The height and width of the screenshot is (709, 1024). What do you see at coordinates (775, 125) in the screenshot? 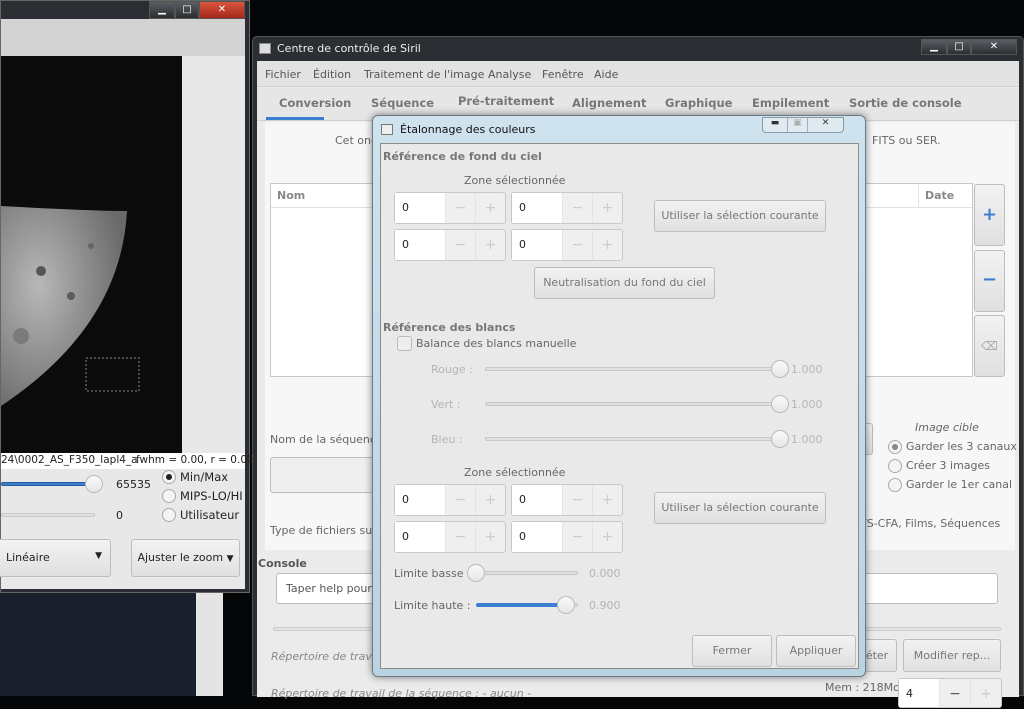
I see `minimize-button: ▬` at bounding box center [775, 125].